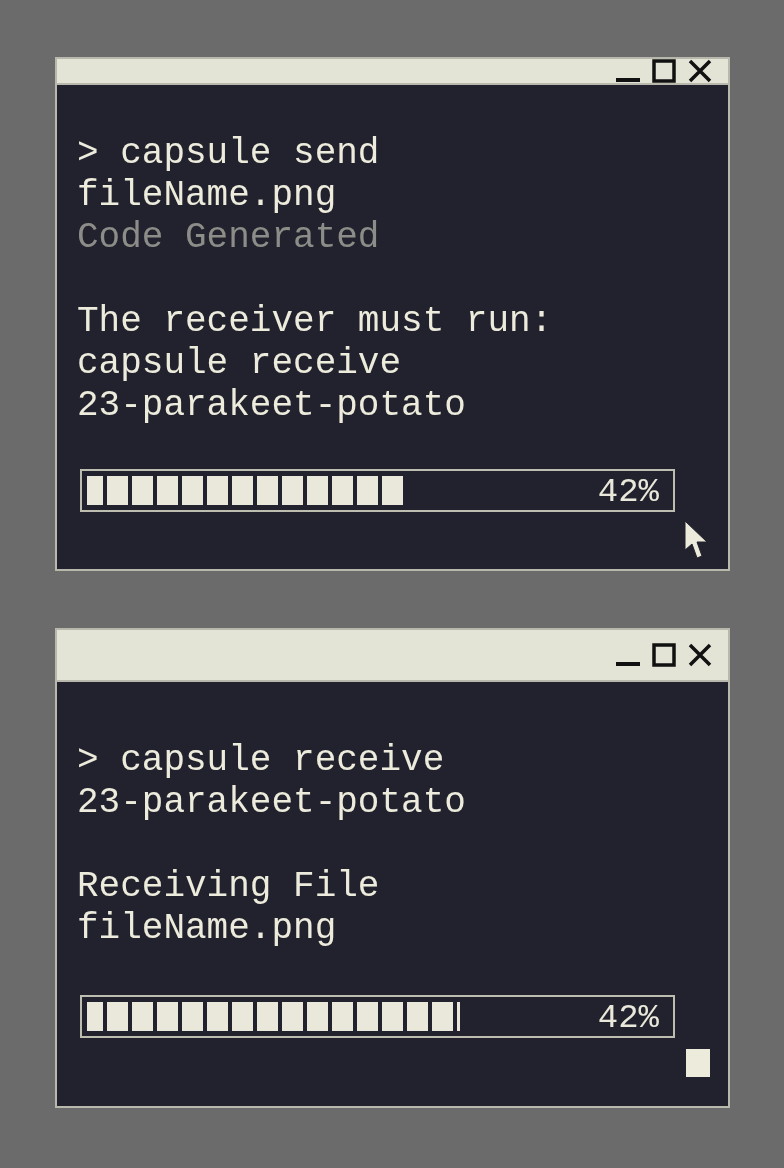  Describe the element at coordinates (240, 364) in the screenshot. I see `terminal-line: capsule receive` at that location.